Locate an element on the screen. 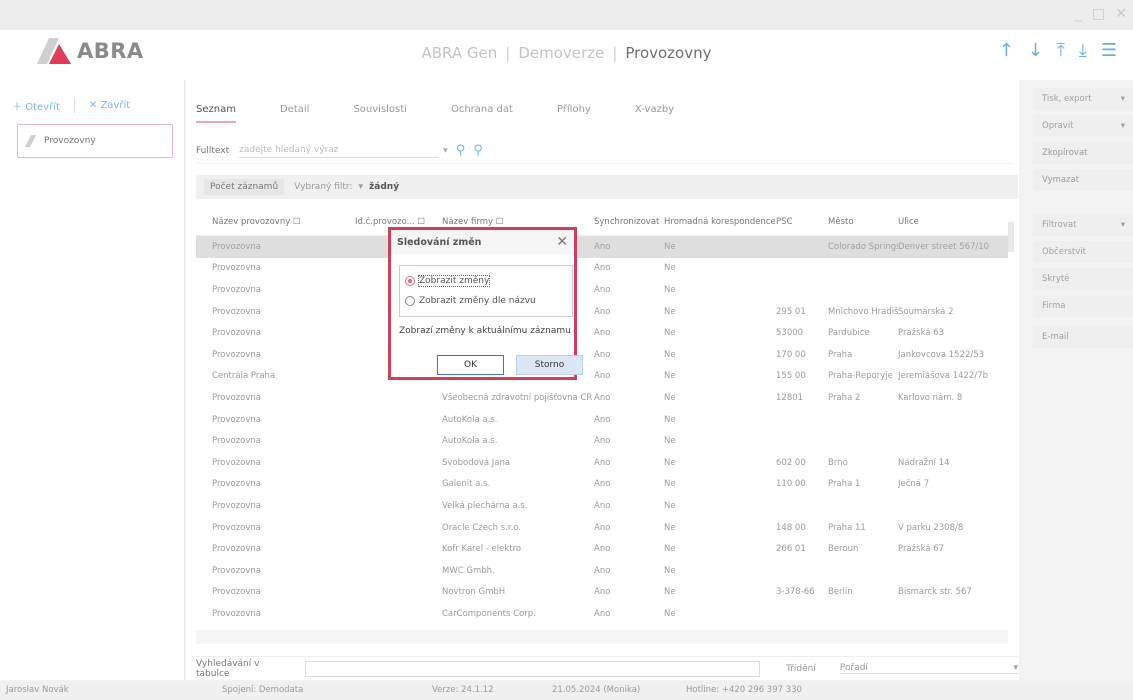 This screenshot has height=700, width=1133. arrow-up-icon: ↑ is located at coordinates (1006, 50).